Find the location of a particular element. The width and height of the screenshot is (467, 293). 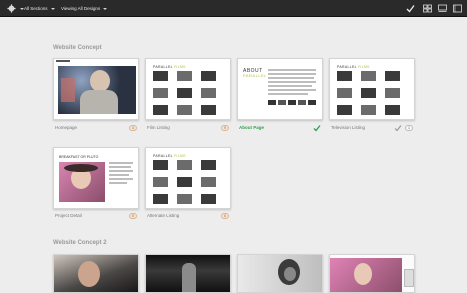

comment-badge: 6 is located at coordinates (225, 216).